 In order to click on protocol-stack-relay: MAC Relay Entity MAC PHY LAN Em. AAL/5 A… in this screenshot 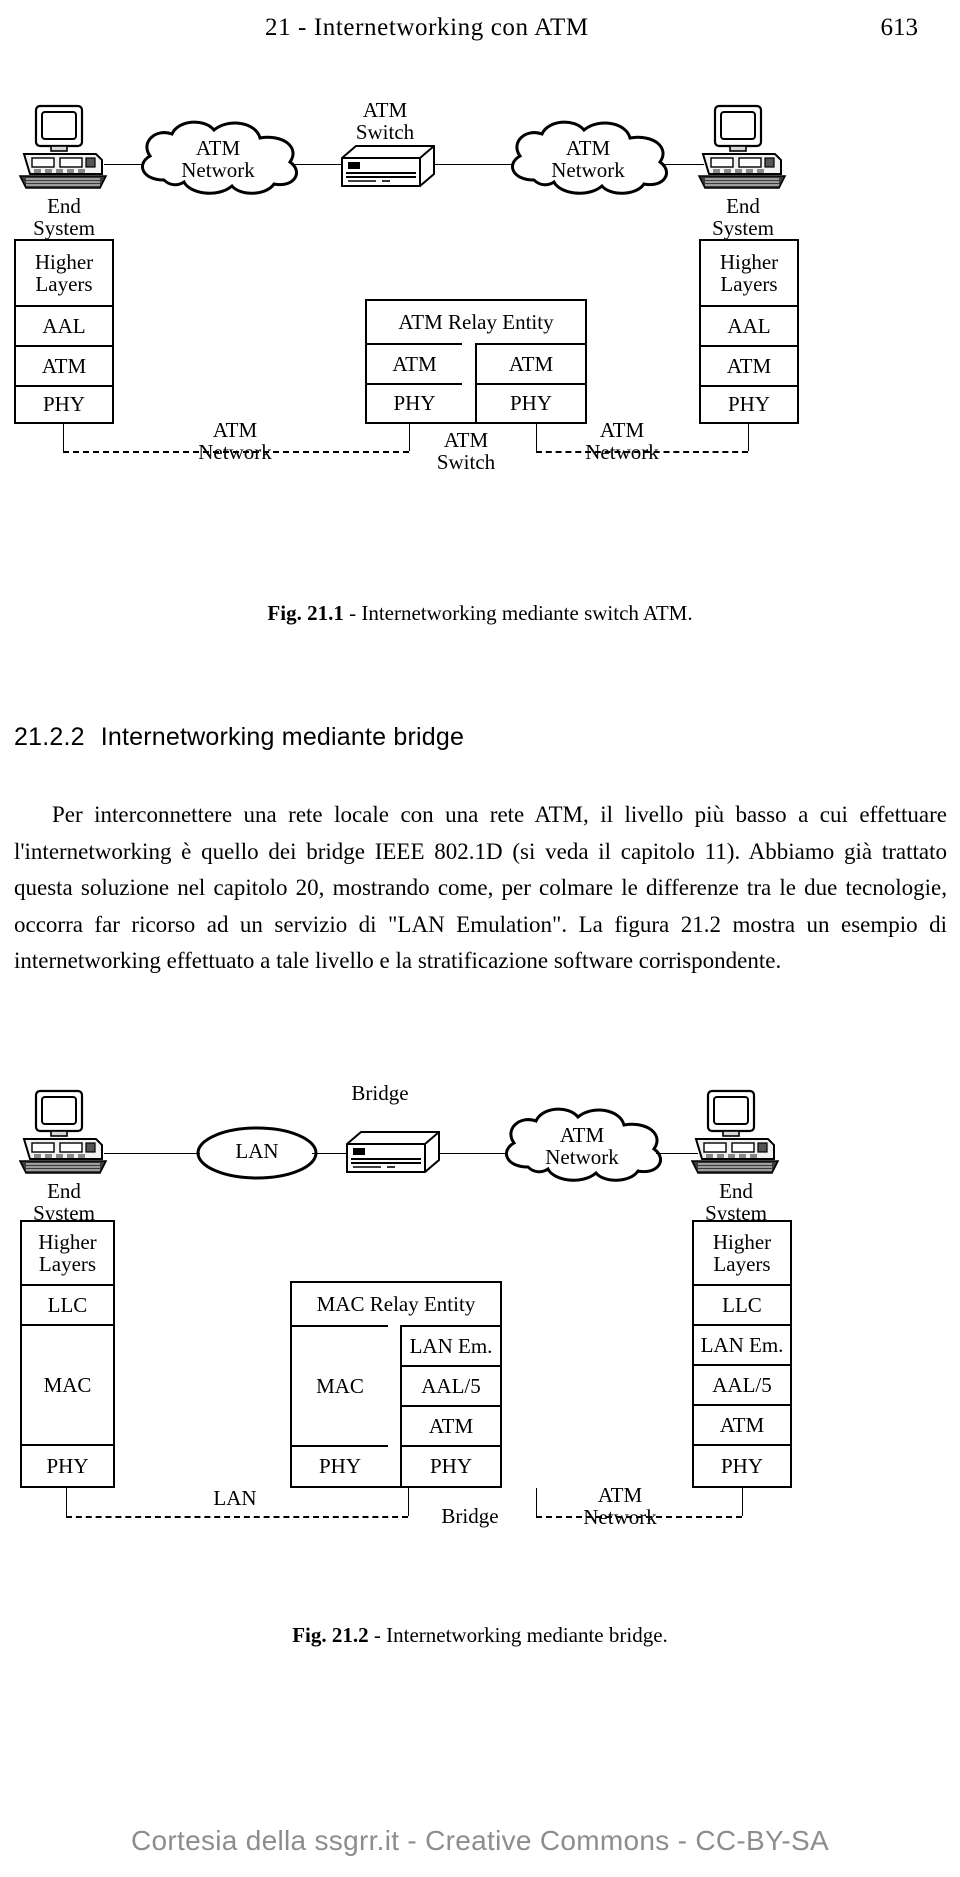, I will do `click(396, 1384)`.